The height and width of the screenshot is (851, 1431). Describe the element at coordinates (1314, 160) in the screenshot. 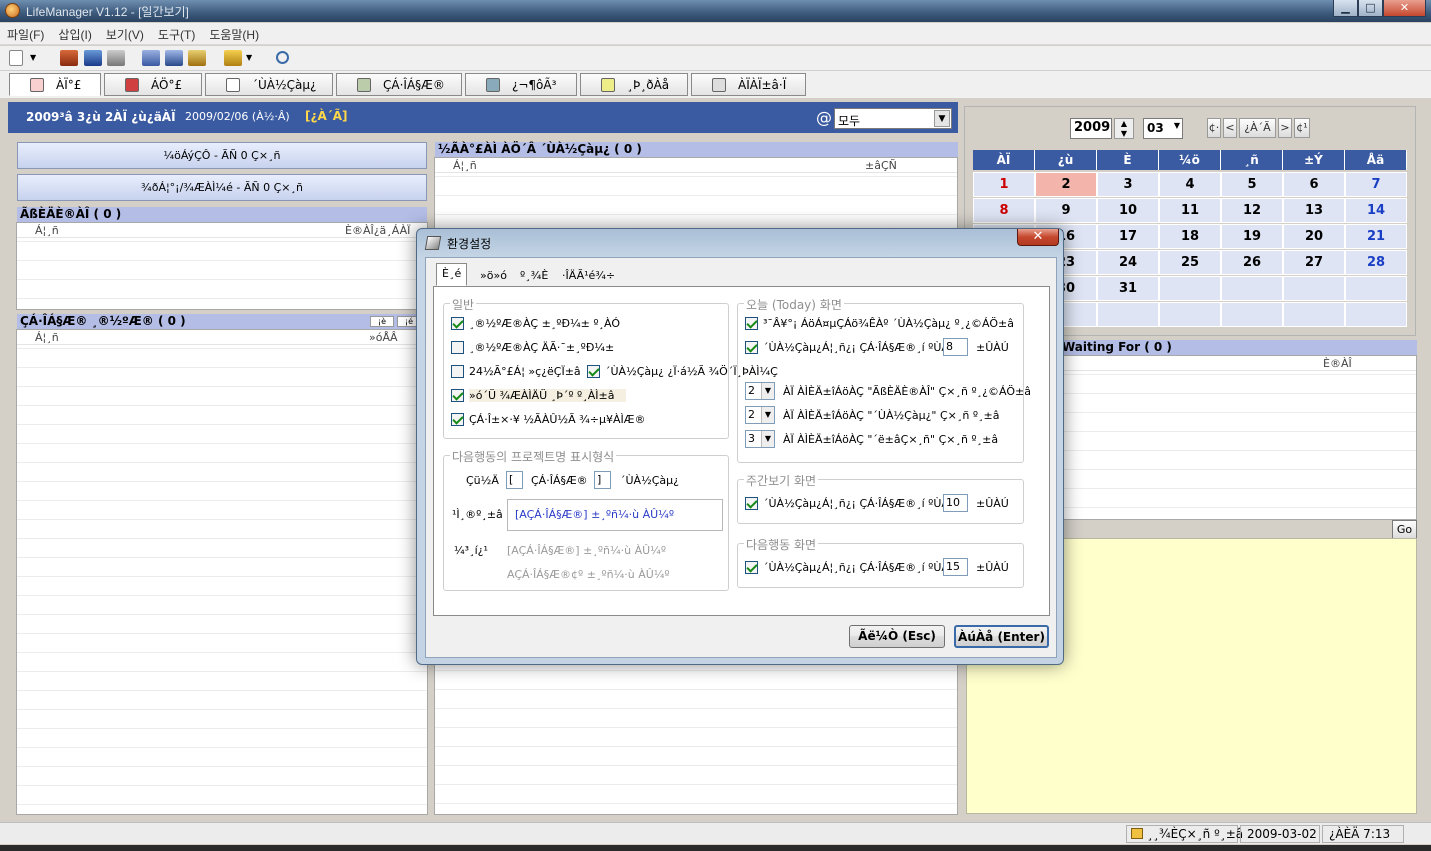

I see `weekday-header: ±Ý` at that location.